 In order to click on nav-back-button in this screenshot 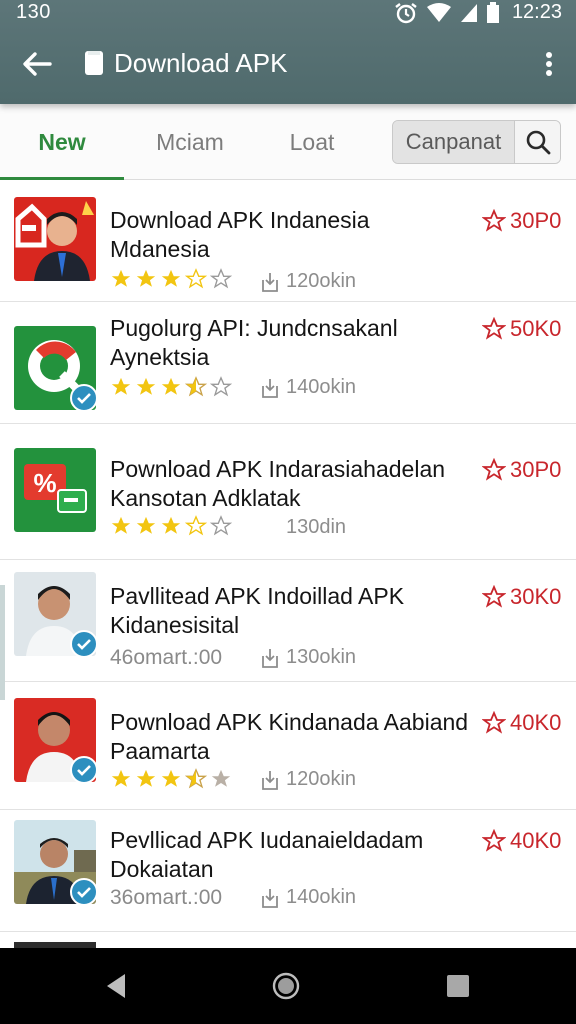, I will do `click(116, 986)`.